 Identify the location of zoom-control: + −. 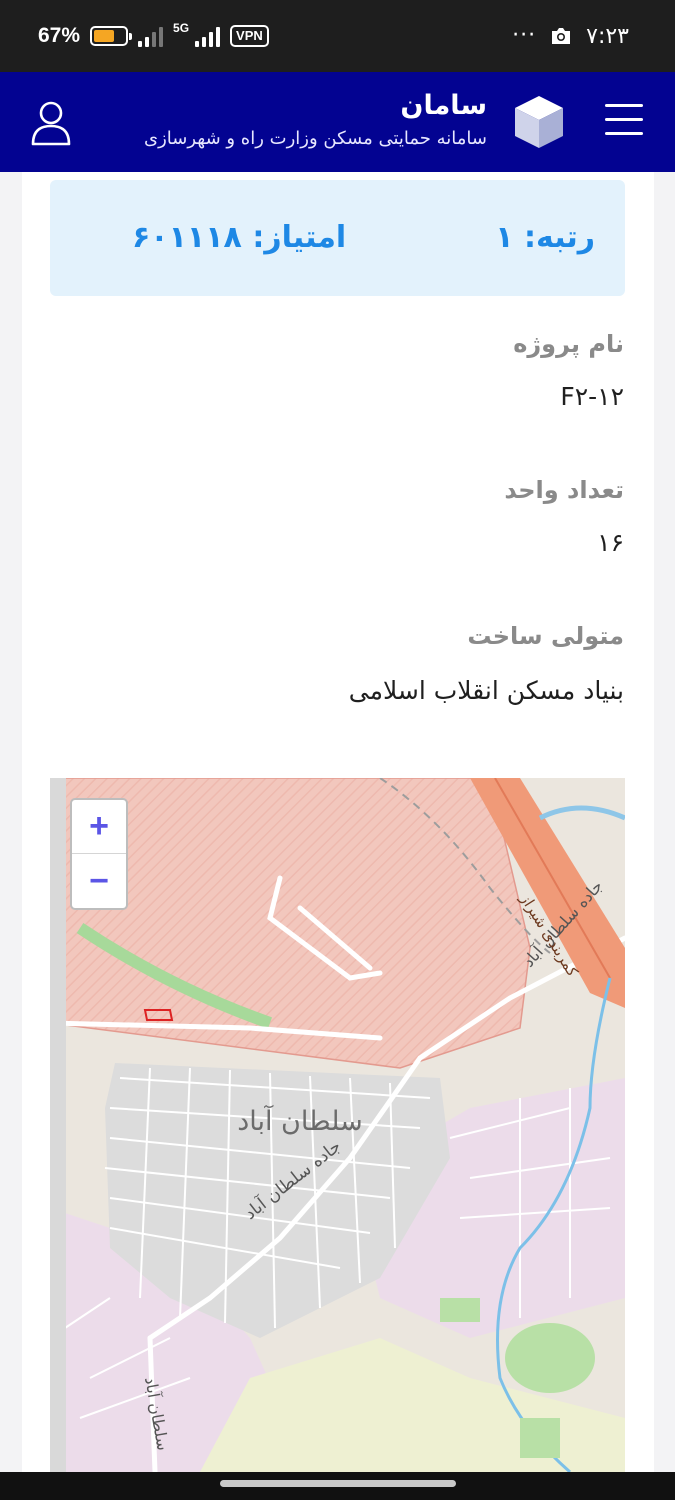
(99, 854).